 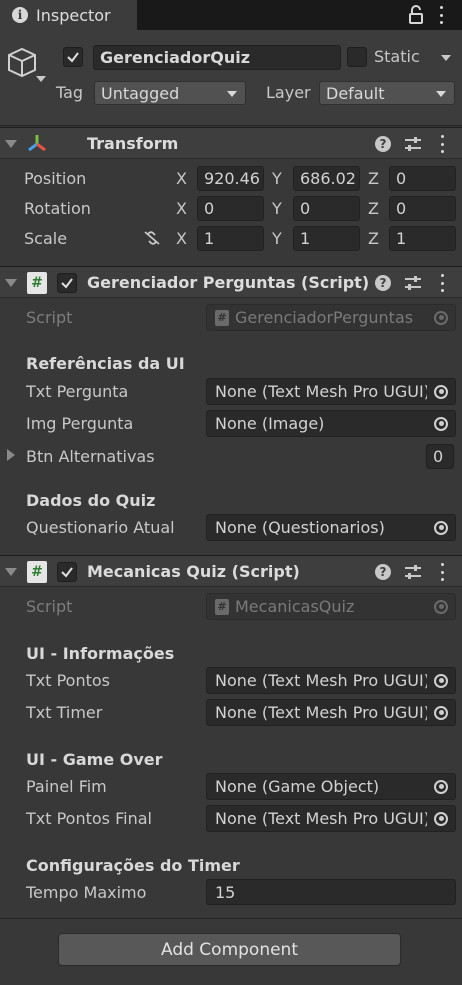 I want to click on rotation-label: Rotation, so click(x=57, y=208).